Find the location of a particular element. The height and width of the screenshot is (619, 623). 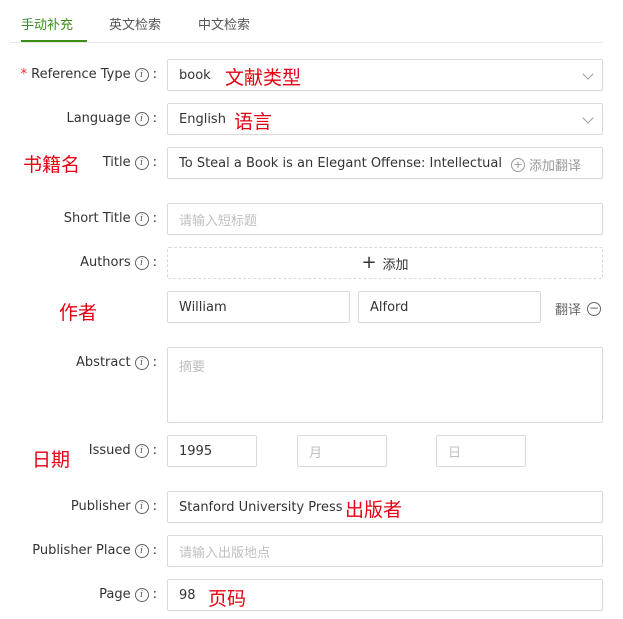

annotation-title: 书籍名 is located at coordinates (52, 165).